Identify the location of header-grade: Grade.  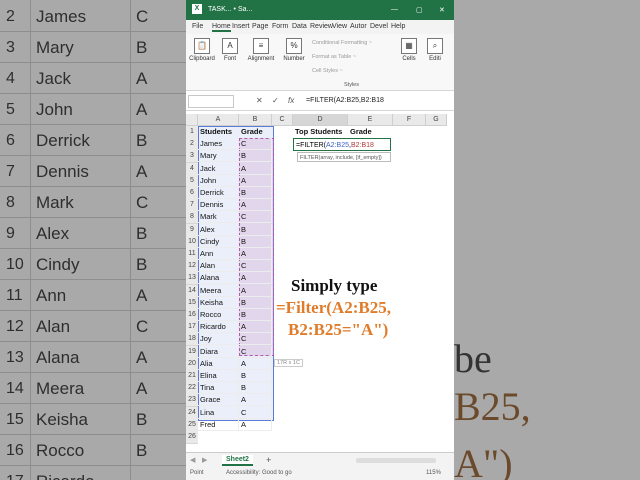
(255, 132).